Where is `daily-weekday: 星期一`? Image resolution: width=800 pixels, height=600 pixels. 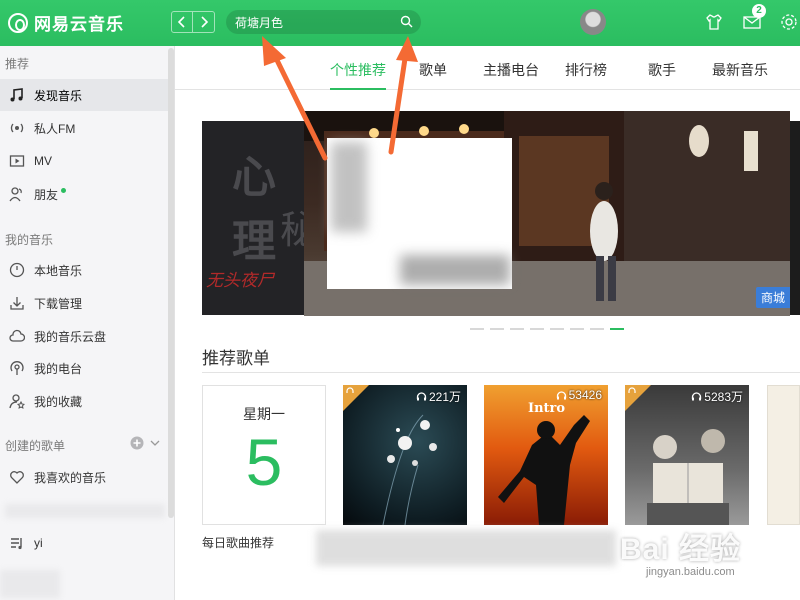
daily-weekday: 星期一 is located at coordinates (264, 414).